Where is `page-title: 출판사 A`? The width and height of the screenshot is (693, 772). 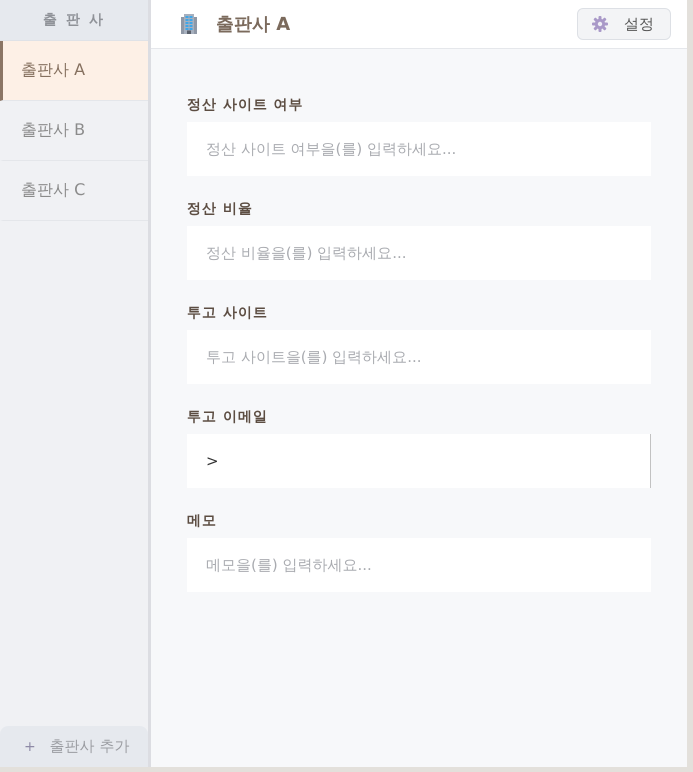
page-title: 출판사 A is located at coordinates (253, 24).